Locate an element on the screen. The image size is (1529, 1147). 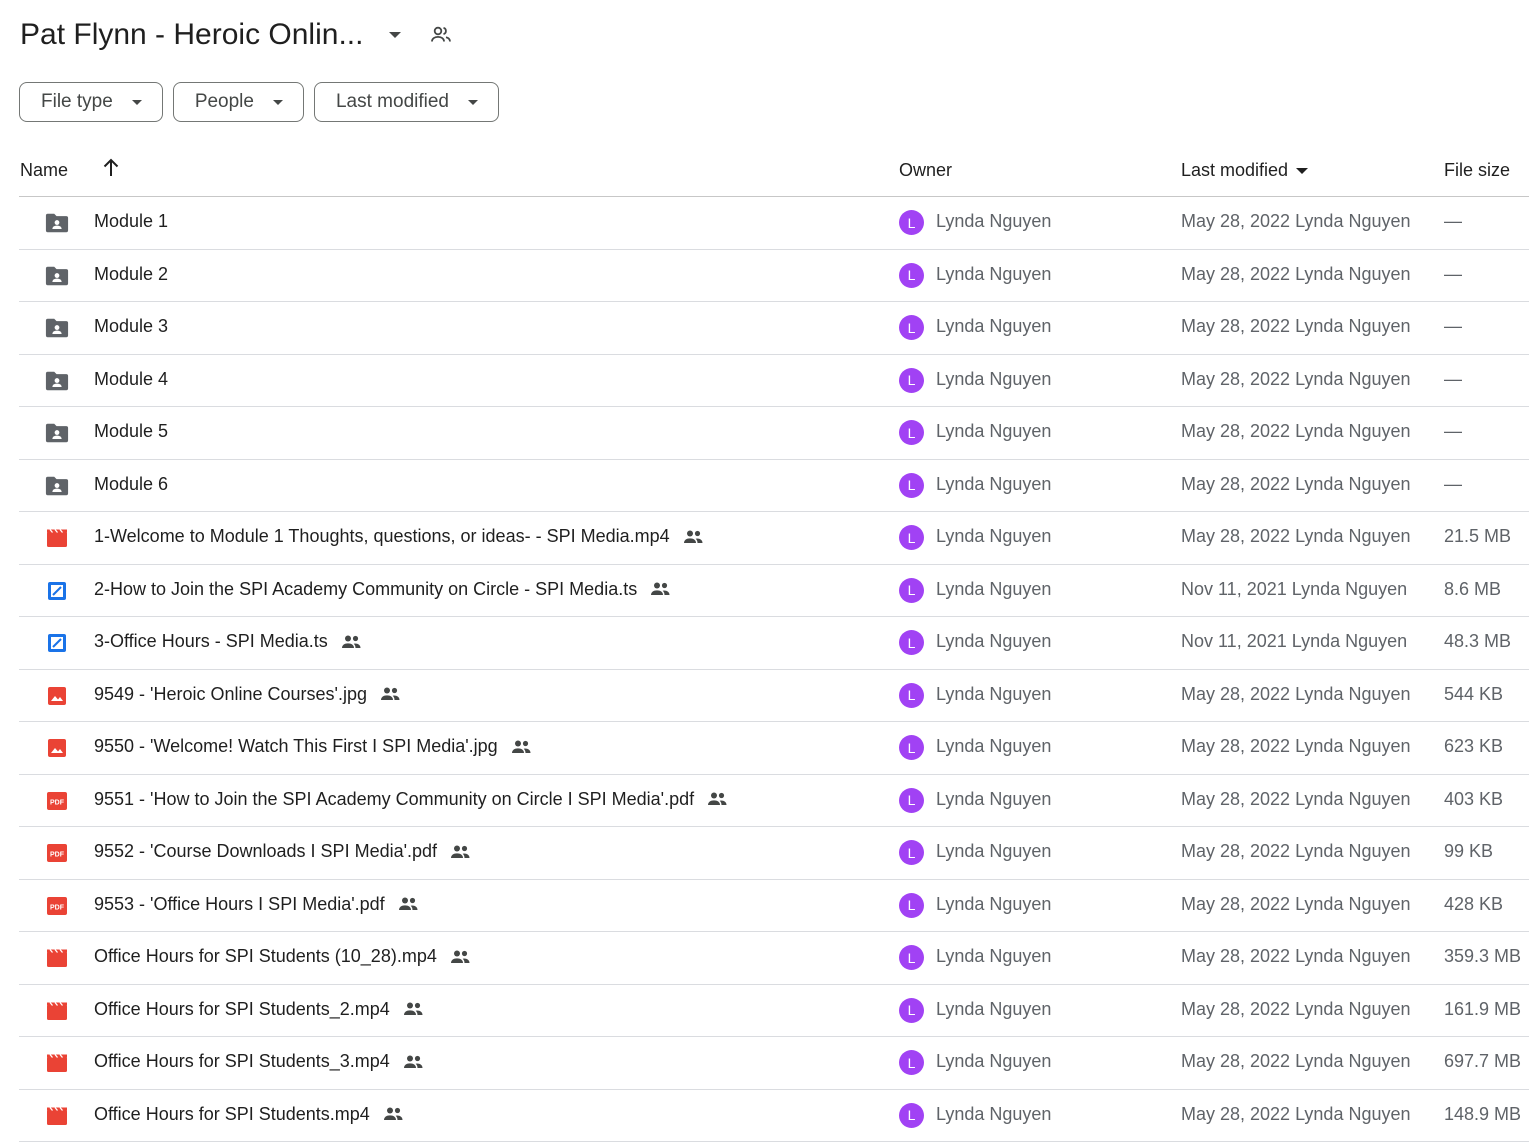
file-name: Office Hours for SPI Students.mp4 is located at coordinates (249, 1114).